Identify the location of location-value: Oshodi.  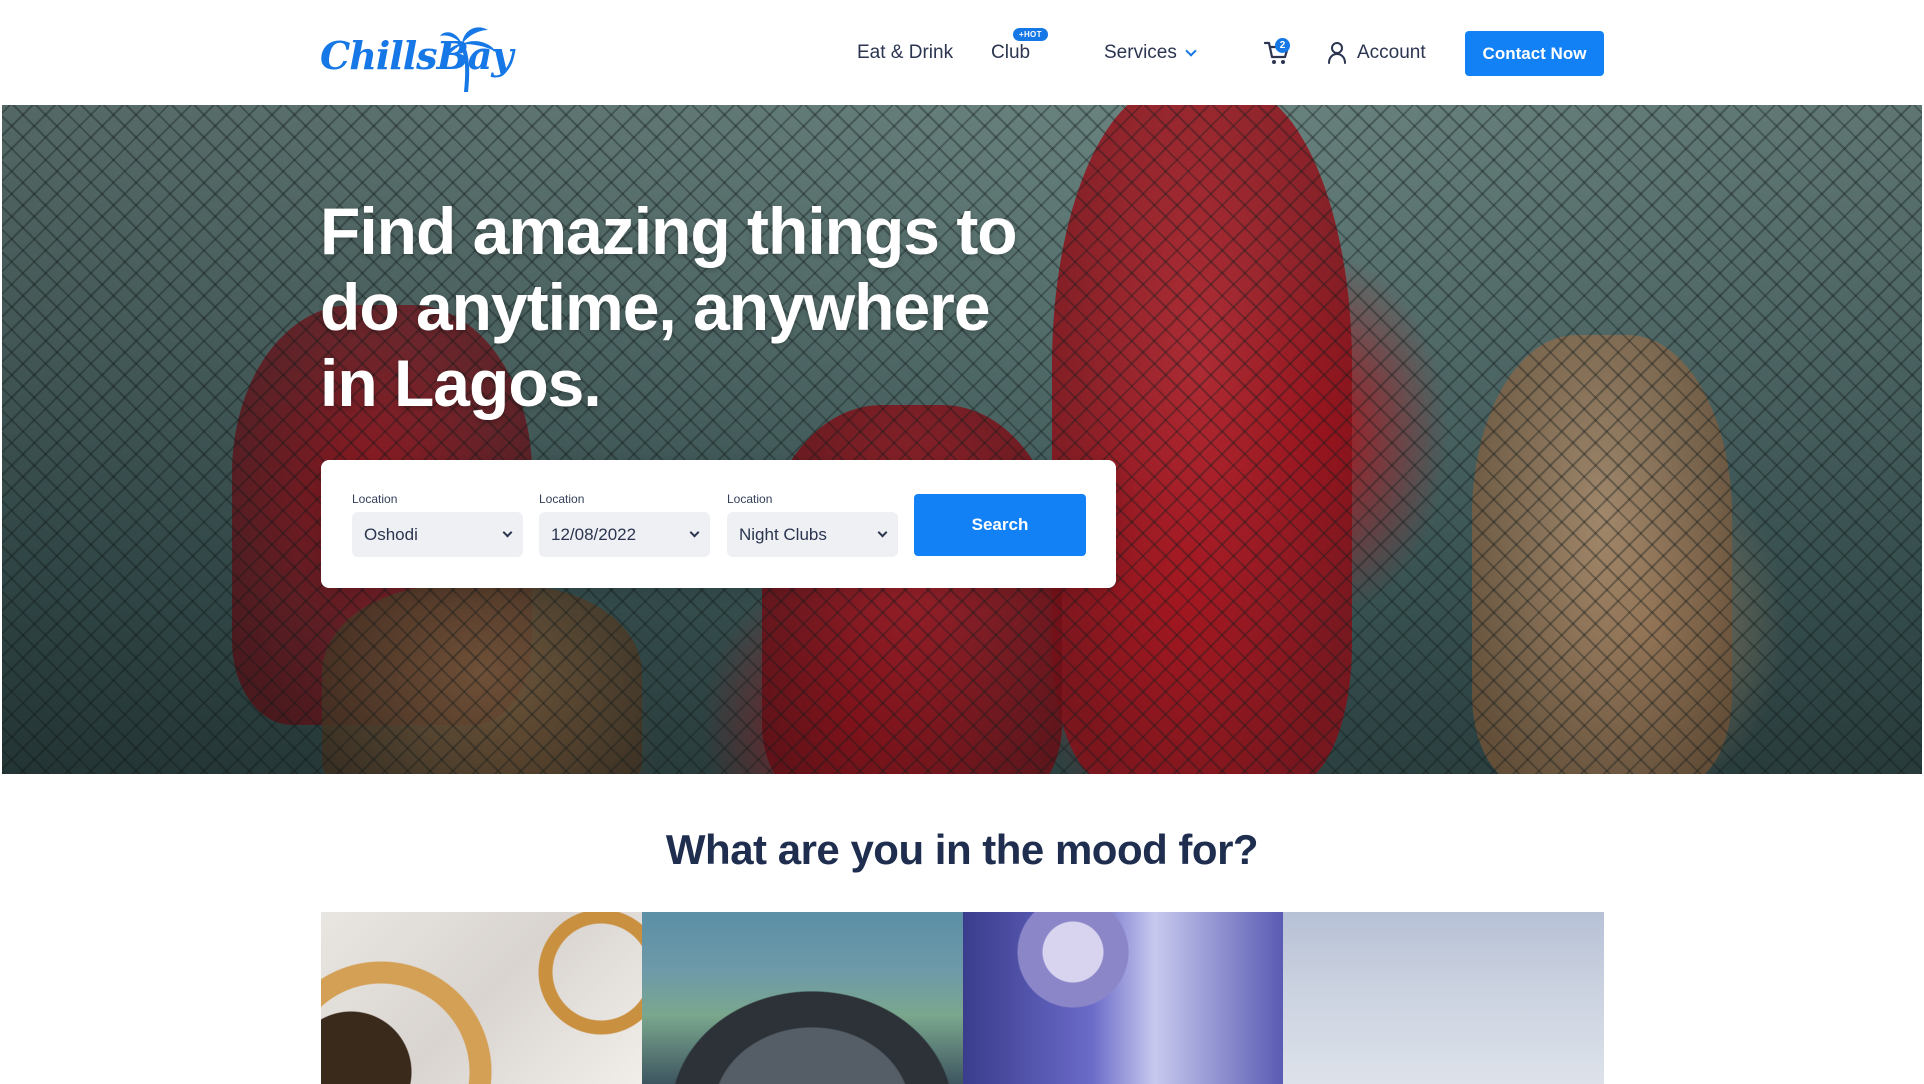
(391, 534).